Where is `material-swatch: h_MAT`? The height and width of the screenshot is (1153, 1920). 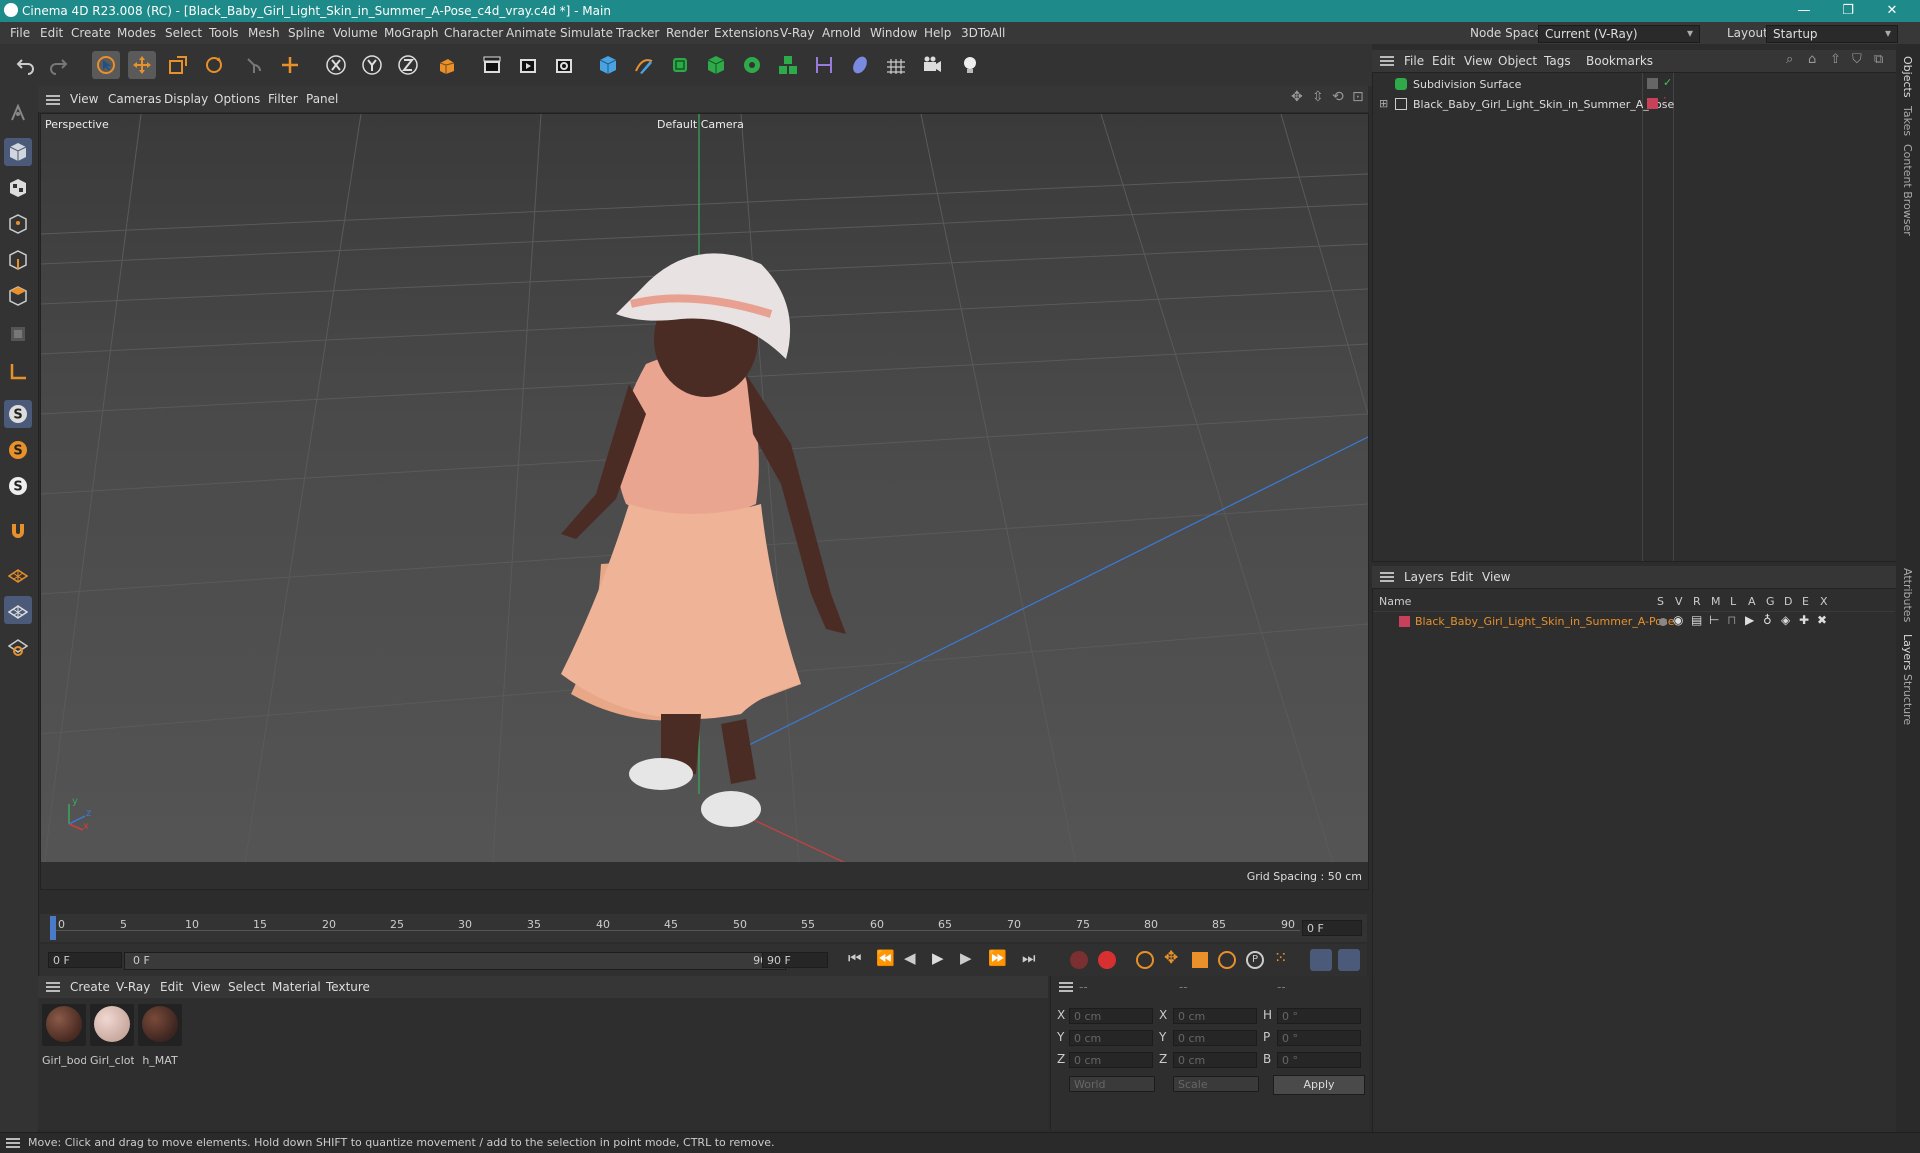 material-swatch: h_MAT is located at coordinates (160, 1035).